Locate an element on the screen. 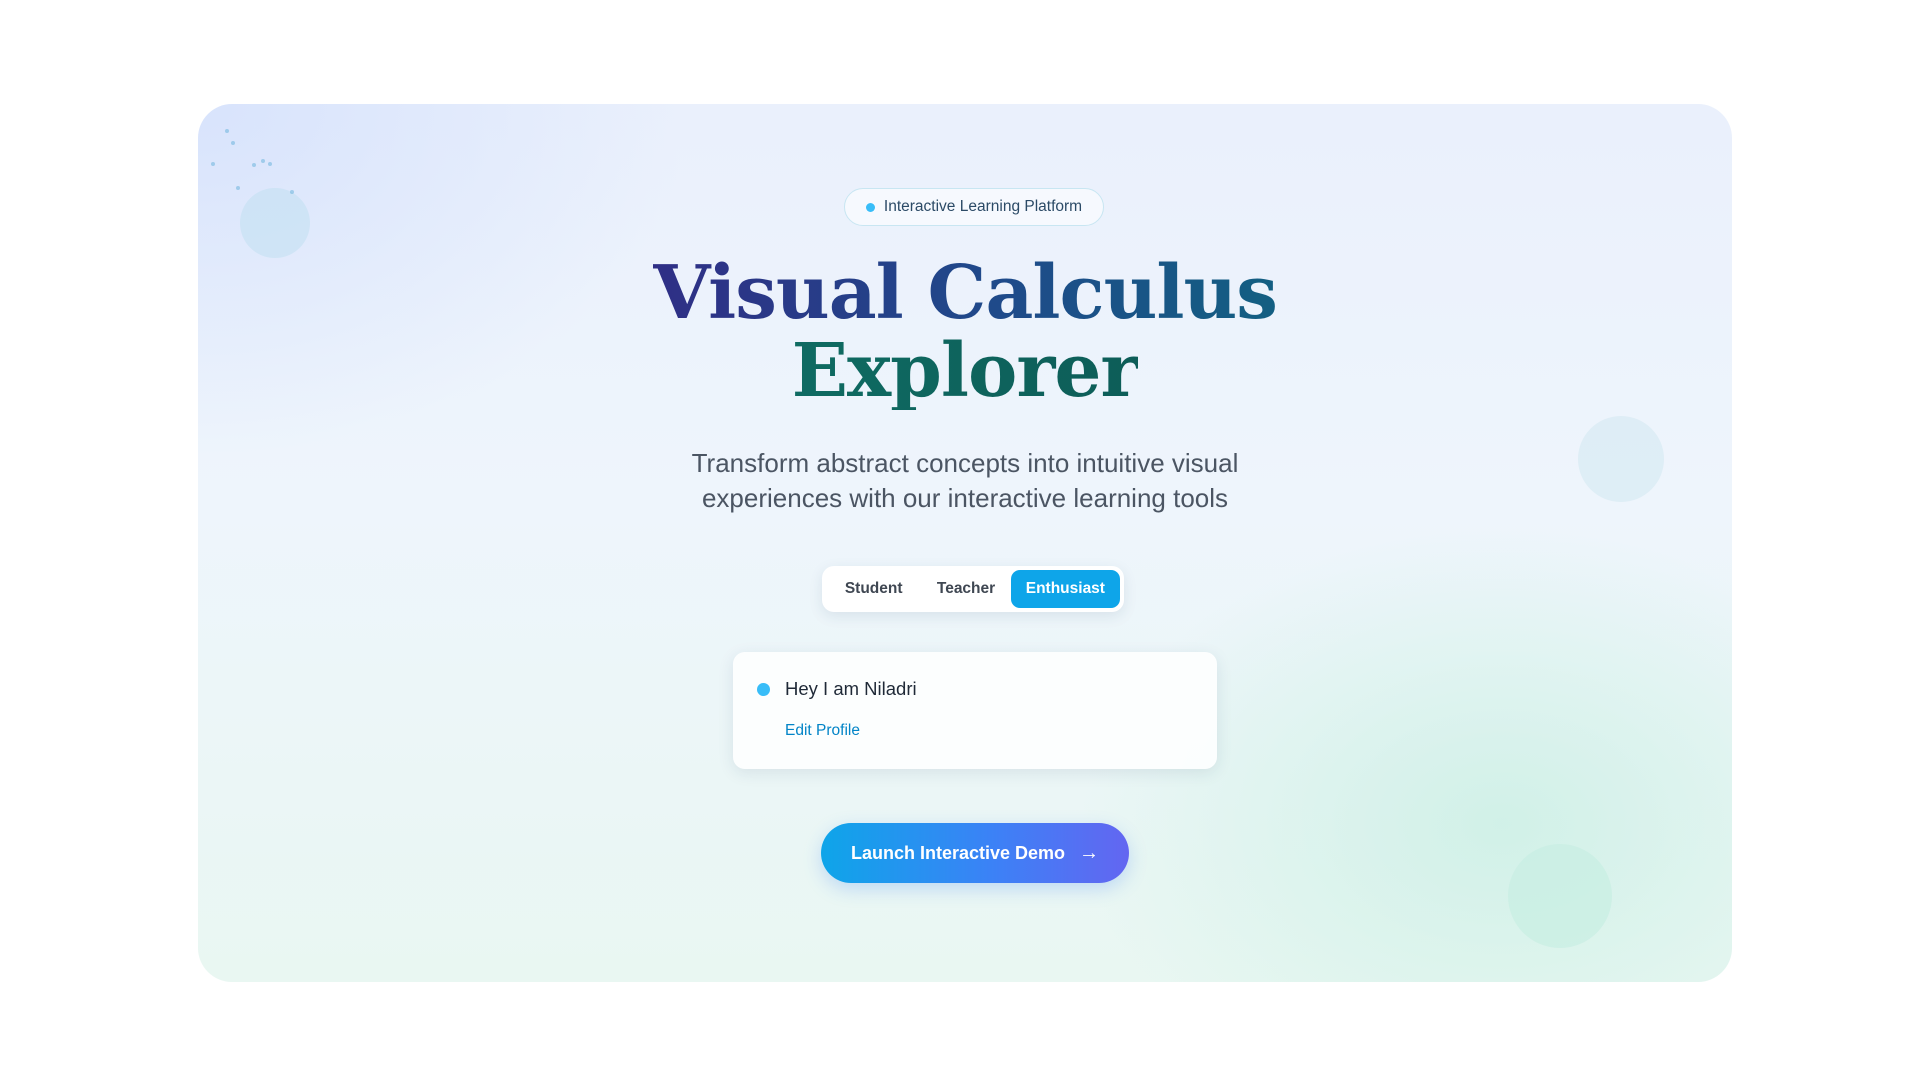  page-title: Visual Calculus Explorer is located at coordinates (965, 332).